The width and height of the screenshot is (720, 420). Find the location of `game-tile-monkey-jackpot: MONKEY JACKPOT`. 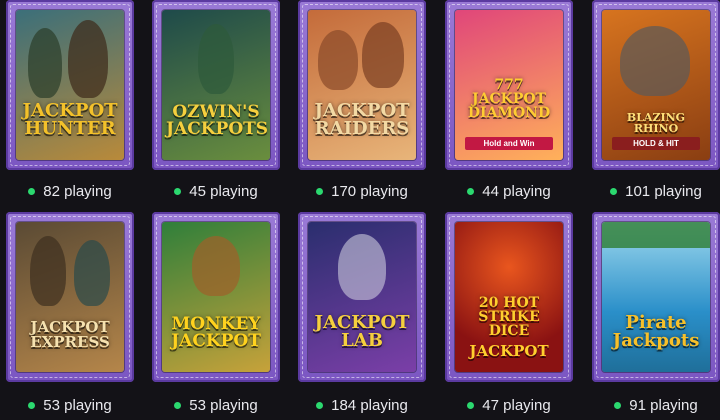

game-tile-monkey-jackpot: MONKEY JACKPOT is located at coordinates (216, 297).